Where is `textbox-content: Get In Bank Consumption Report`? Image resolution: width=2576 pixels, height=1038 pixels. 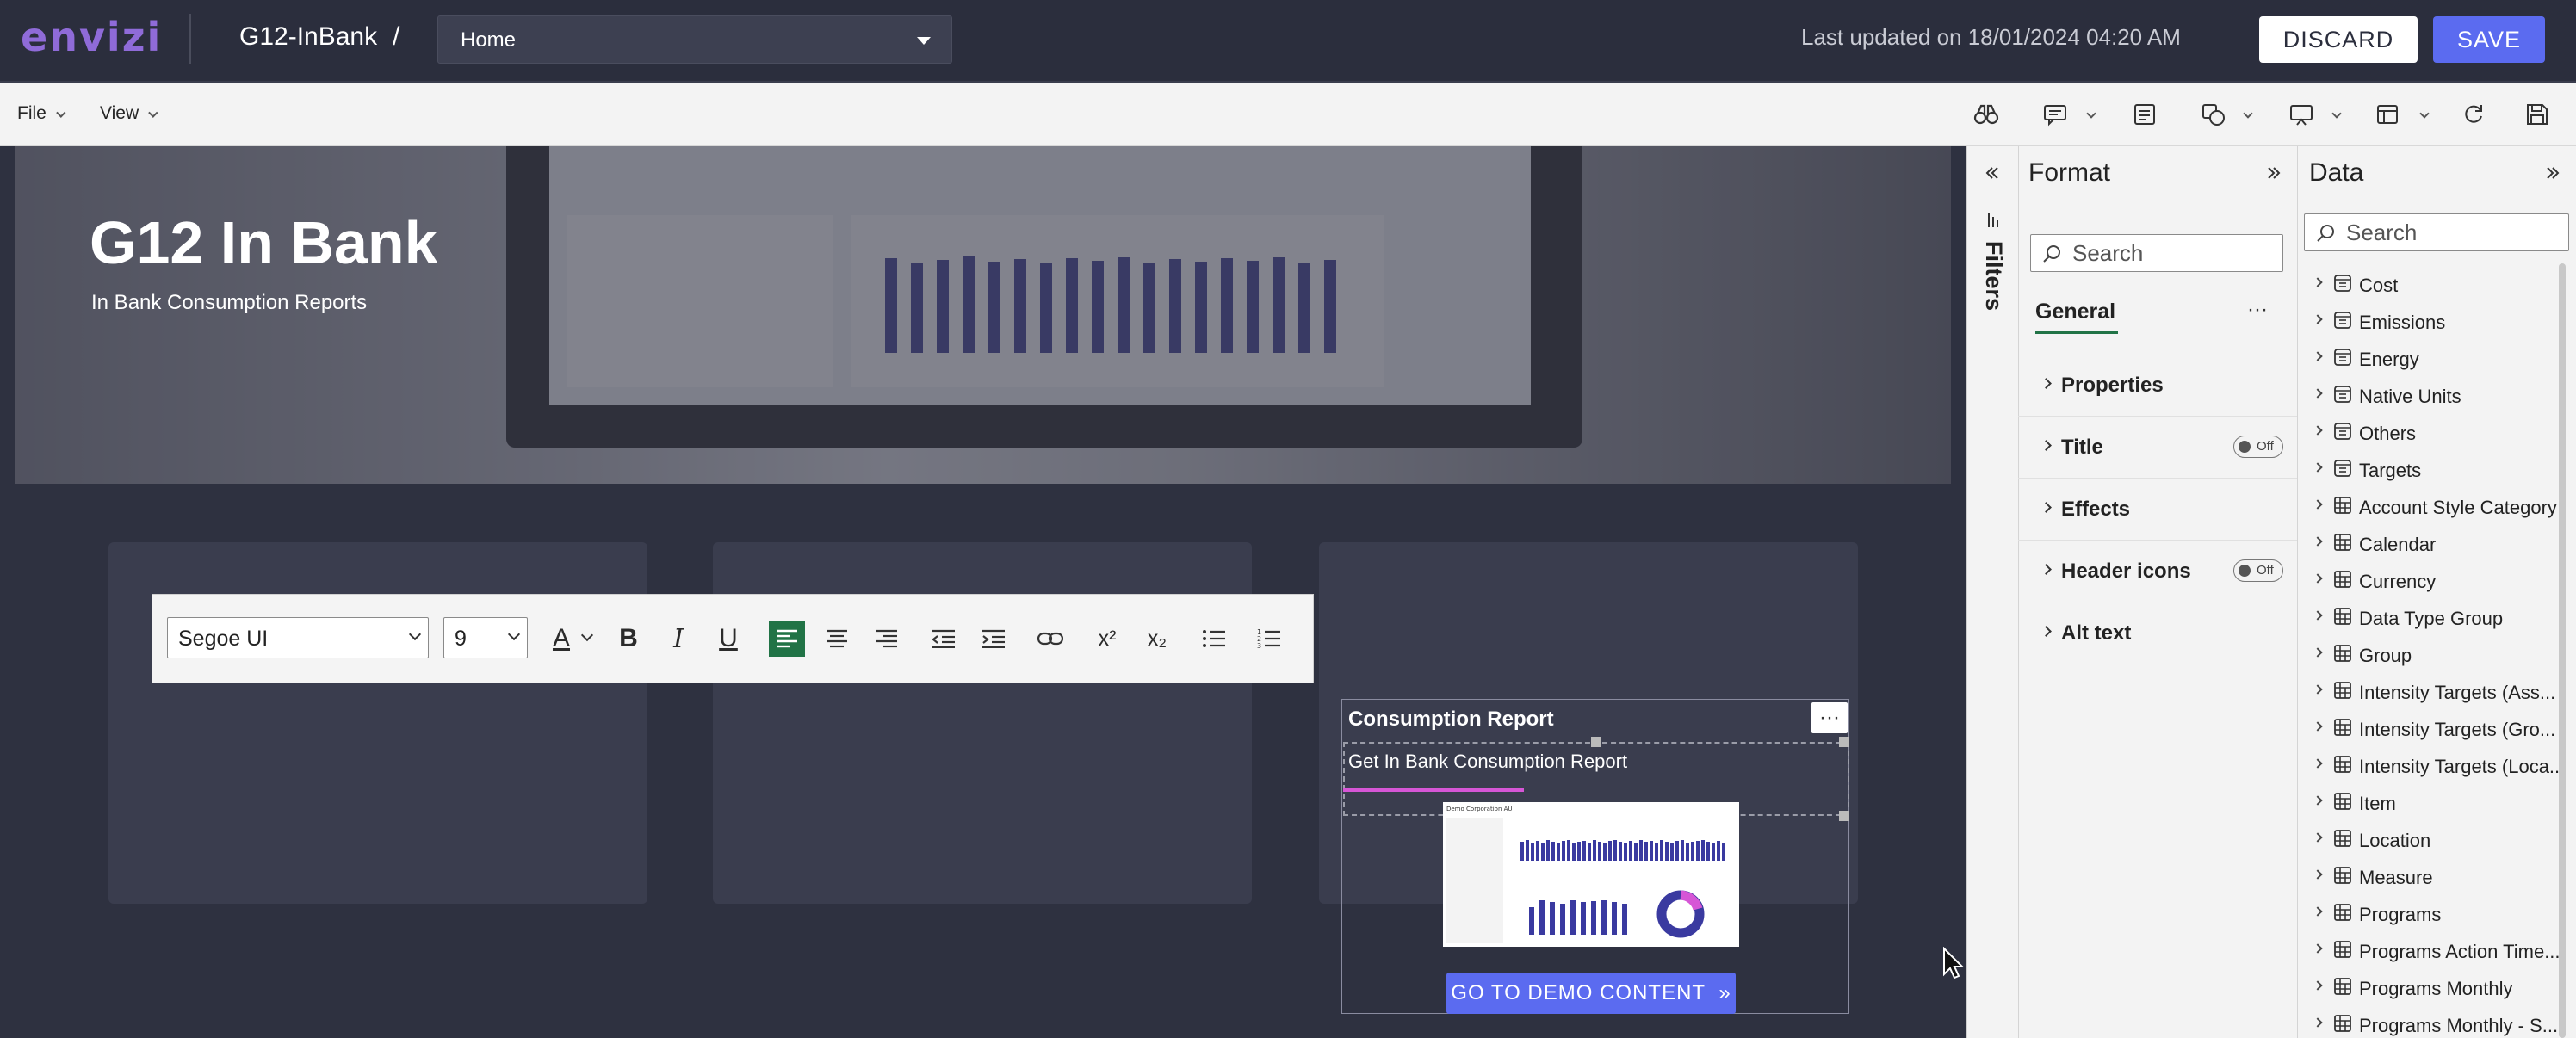
textbox-content: Get In Bank Consumption Report is located at coordinates (1488, 762).